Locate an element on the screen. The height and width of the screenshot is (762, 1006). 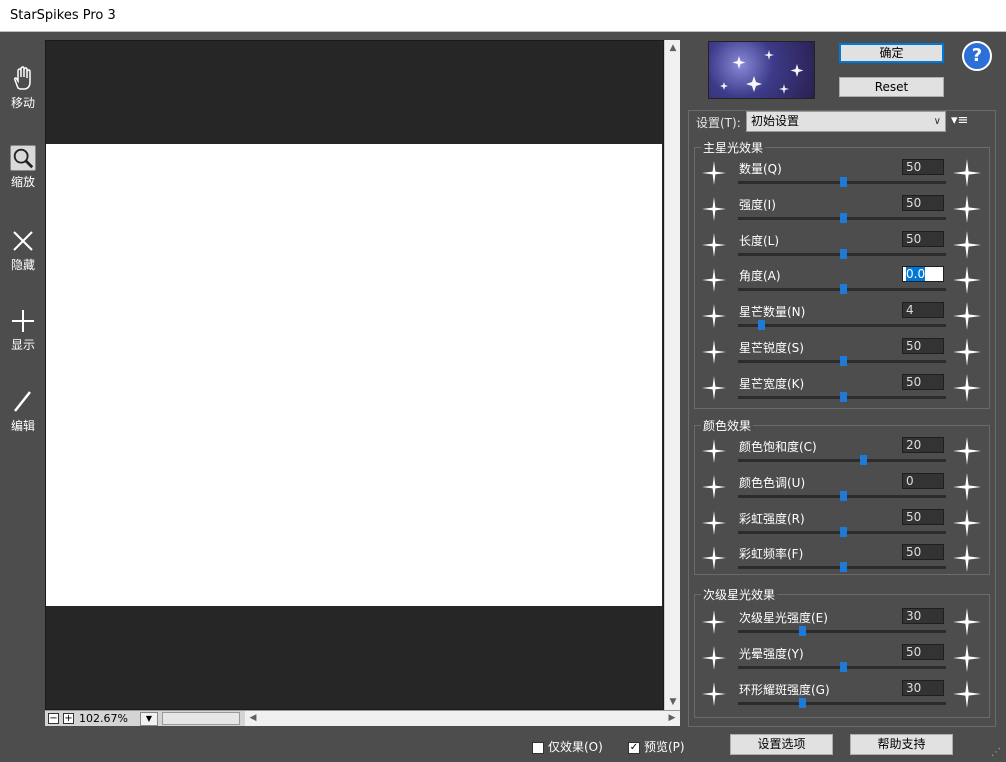
slider-row: 长度(L) 50 is located at coordinates (844, 246).